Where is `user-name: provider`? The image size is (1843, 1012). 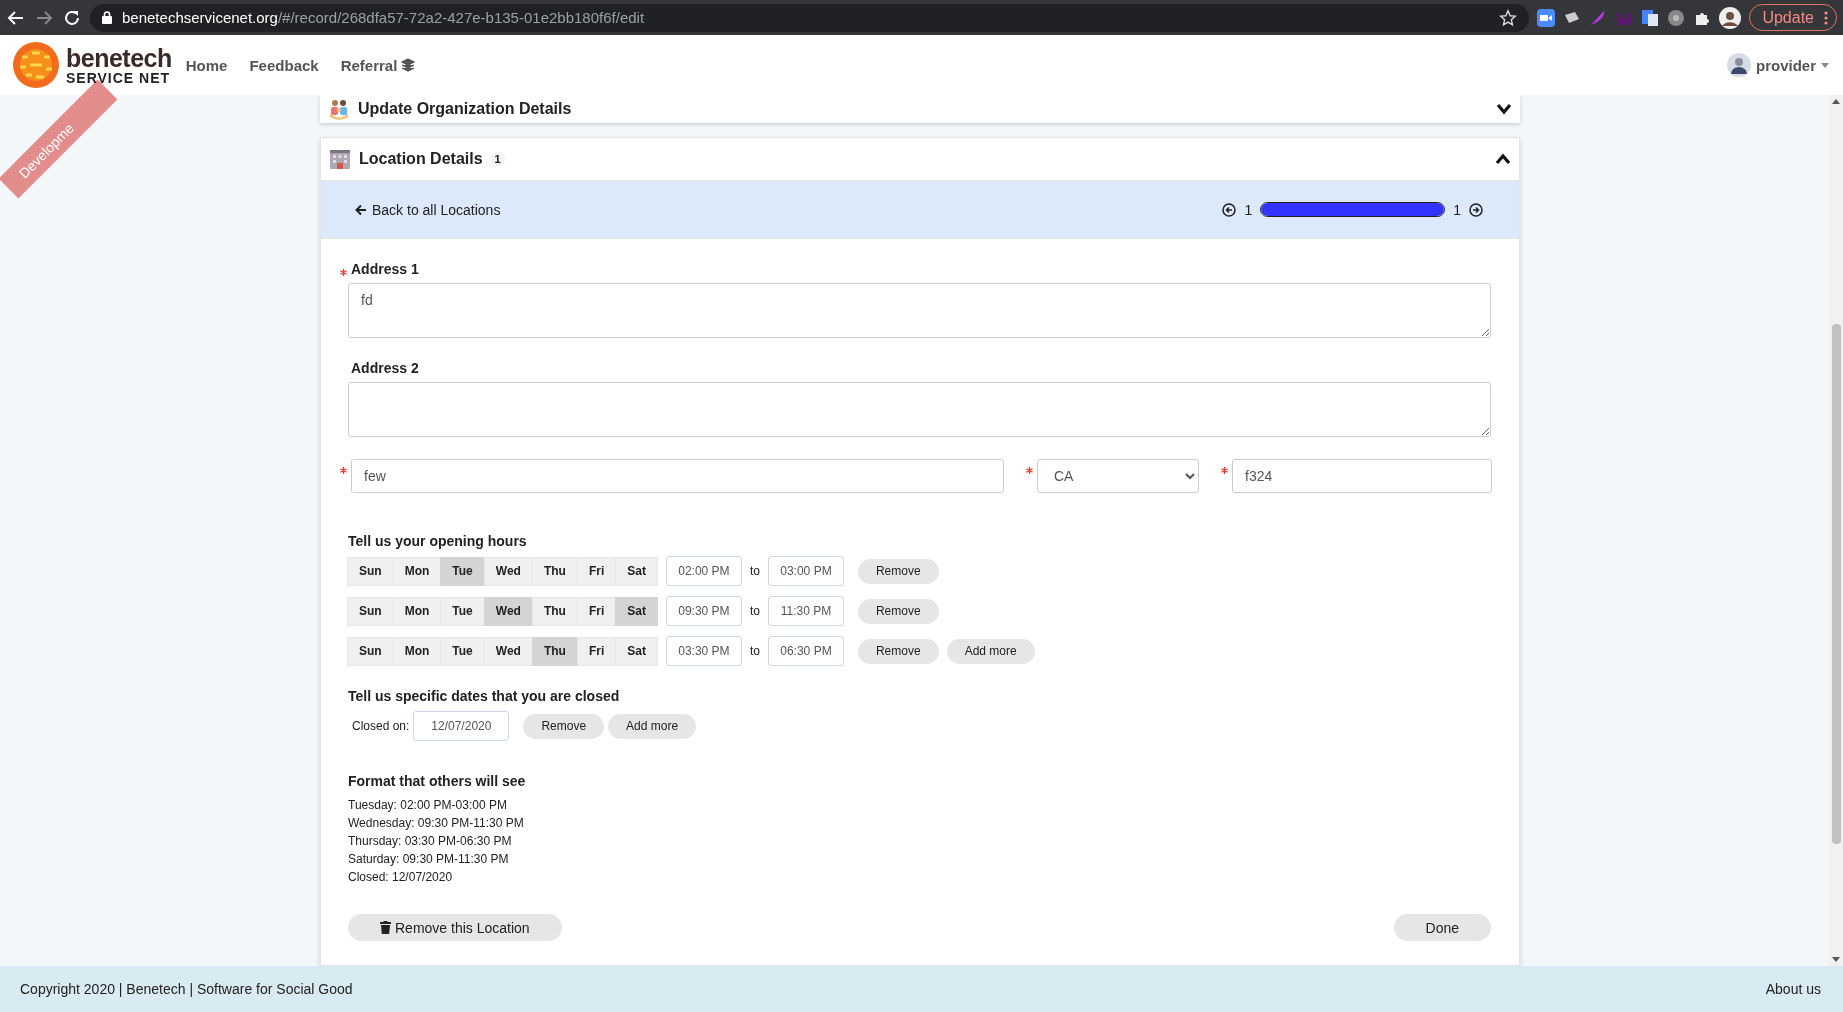
user-name: provider is located at coordinates (1786, 65).